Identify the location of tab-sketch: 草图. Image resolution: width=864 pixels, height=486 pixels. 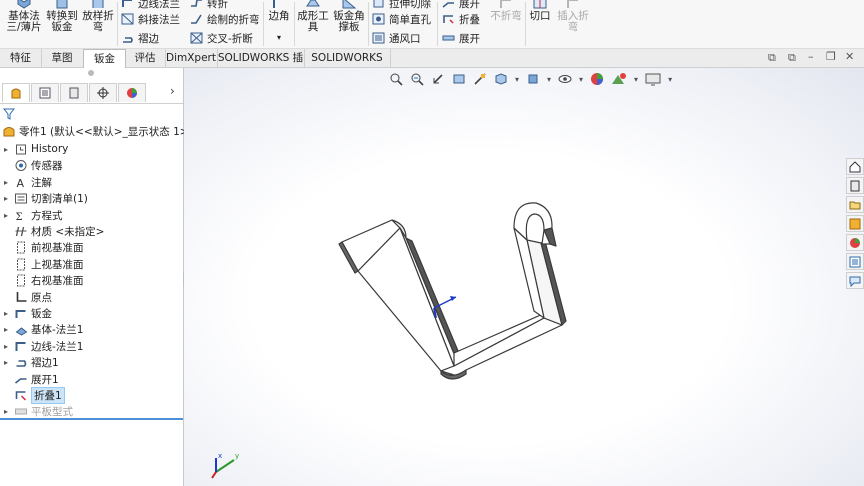
(62, 58).